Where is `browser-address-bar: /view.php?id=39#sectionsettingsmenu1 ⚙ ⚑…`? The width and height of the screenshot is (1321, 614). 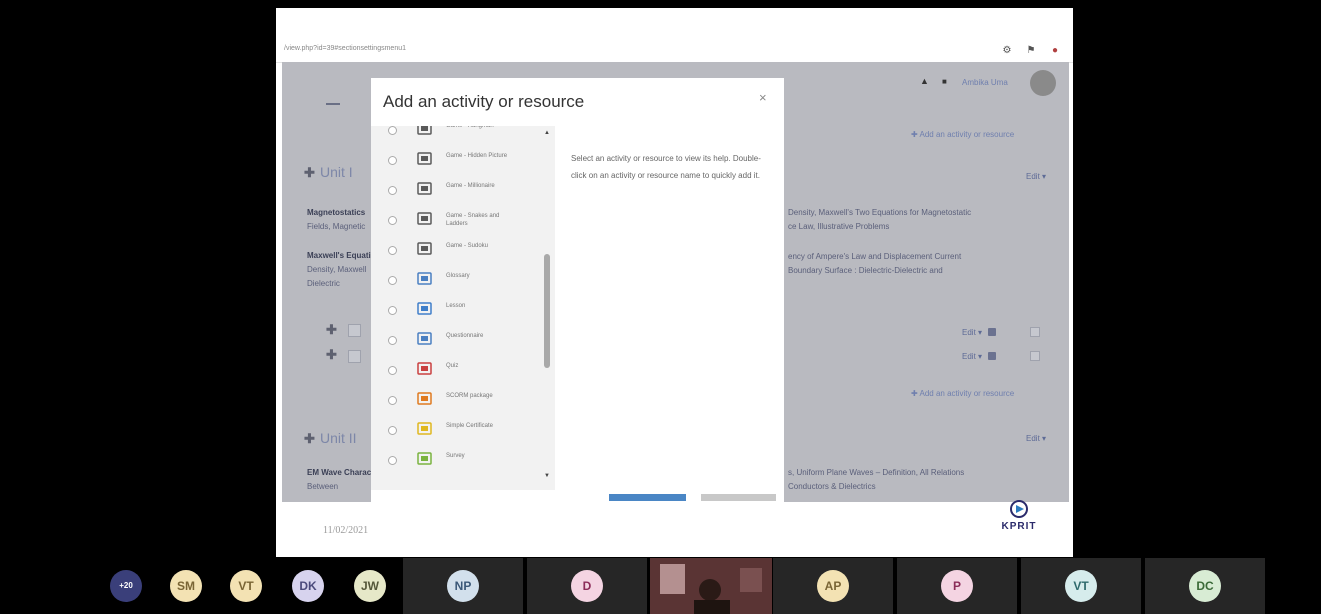 browser-address-bar: /view.php?id=39#sectionsettingsmenu1 ⚙ ⚑… is located at coordinates (674, 51).